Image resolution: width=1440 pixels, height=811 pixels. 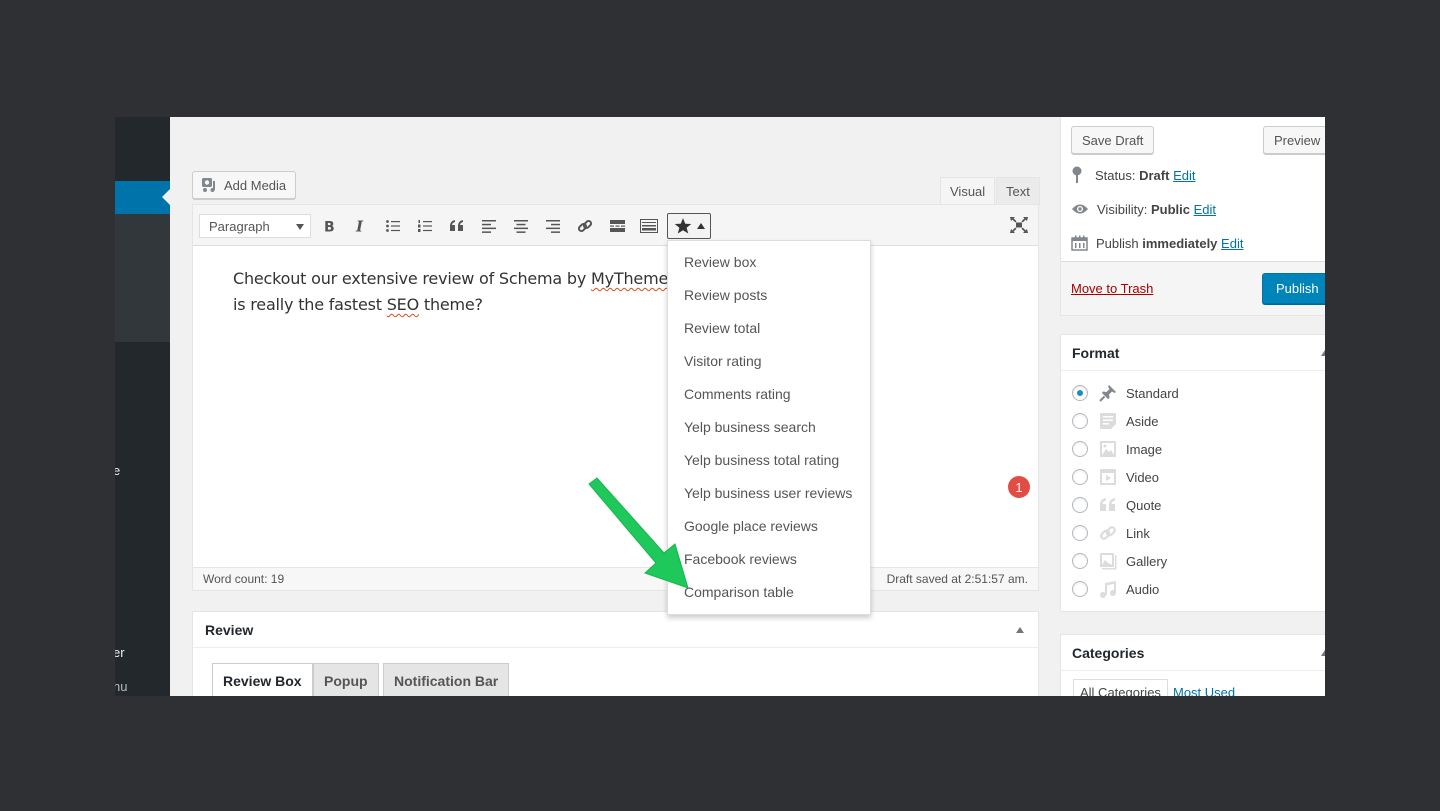 What do you see at coordinates (1180, 243) in the screenshot?
I see `publish-value: immediately` at bounding box center [1180, 243].